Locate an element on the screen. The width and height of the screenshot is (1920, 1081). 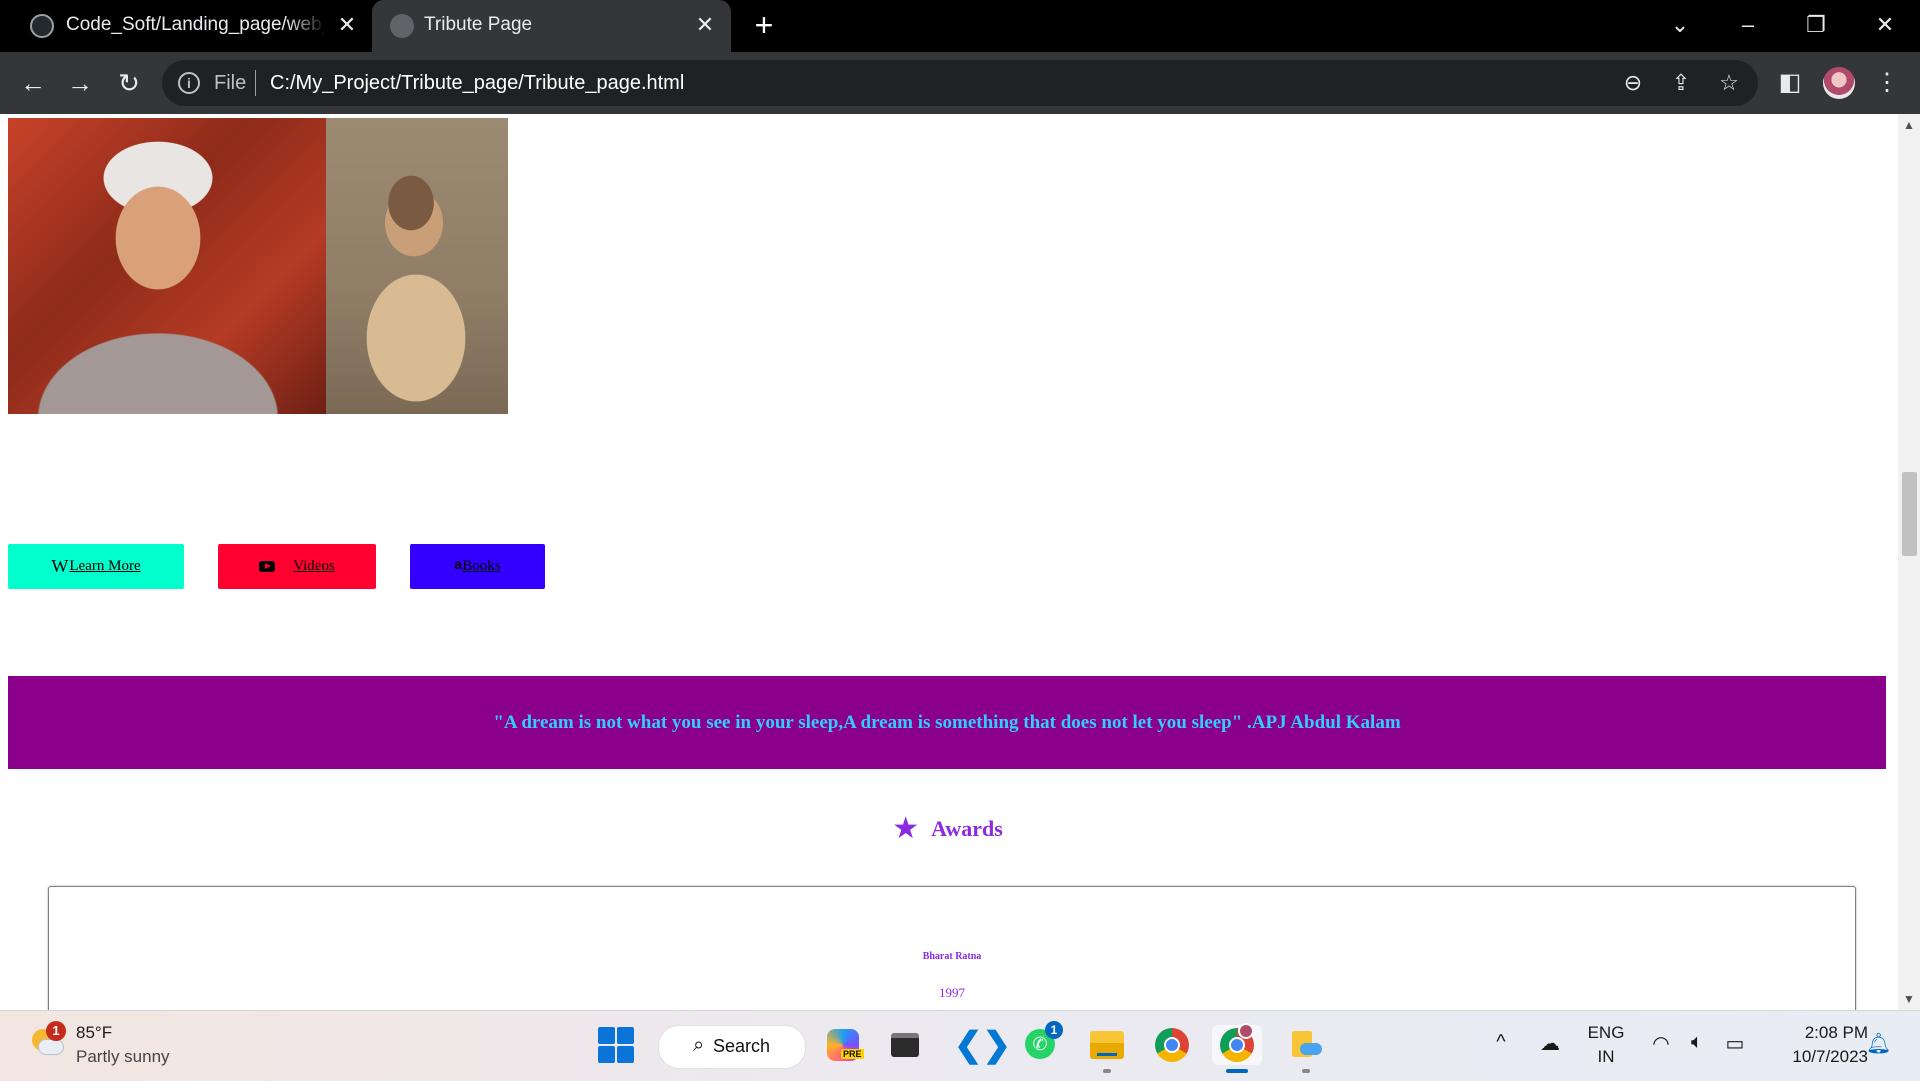
file-explorer-icon is located at coordinates (1107, 1045).